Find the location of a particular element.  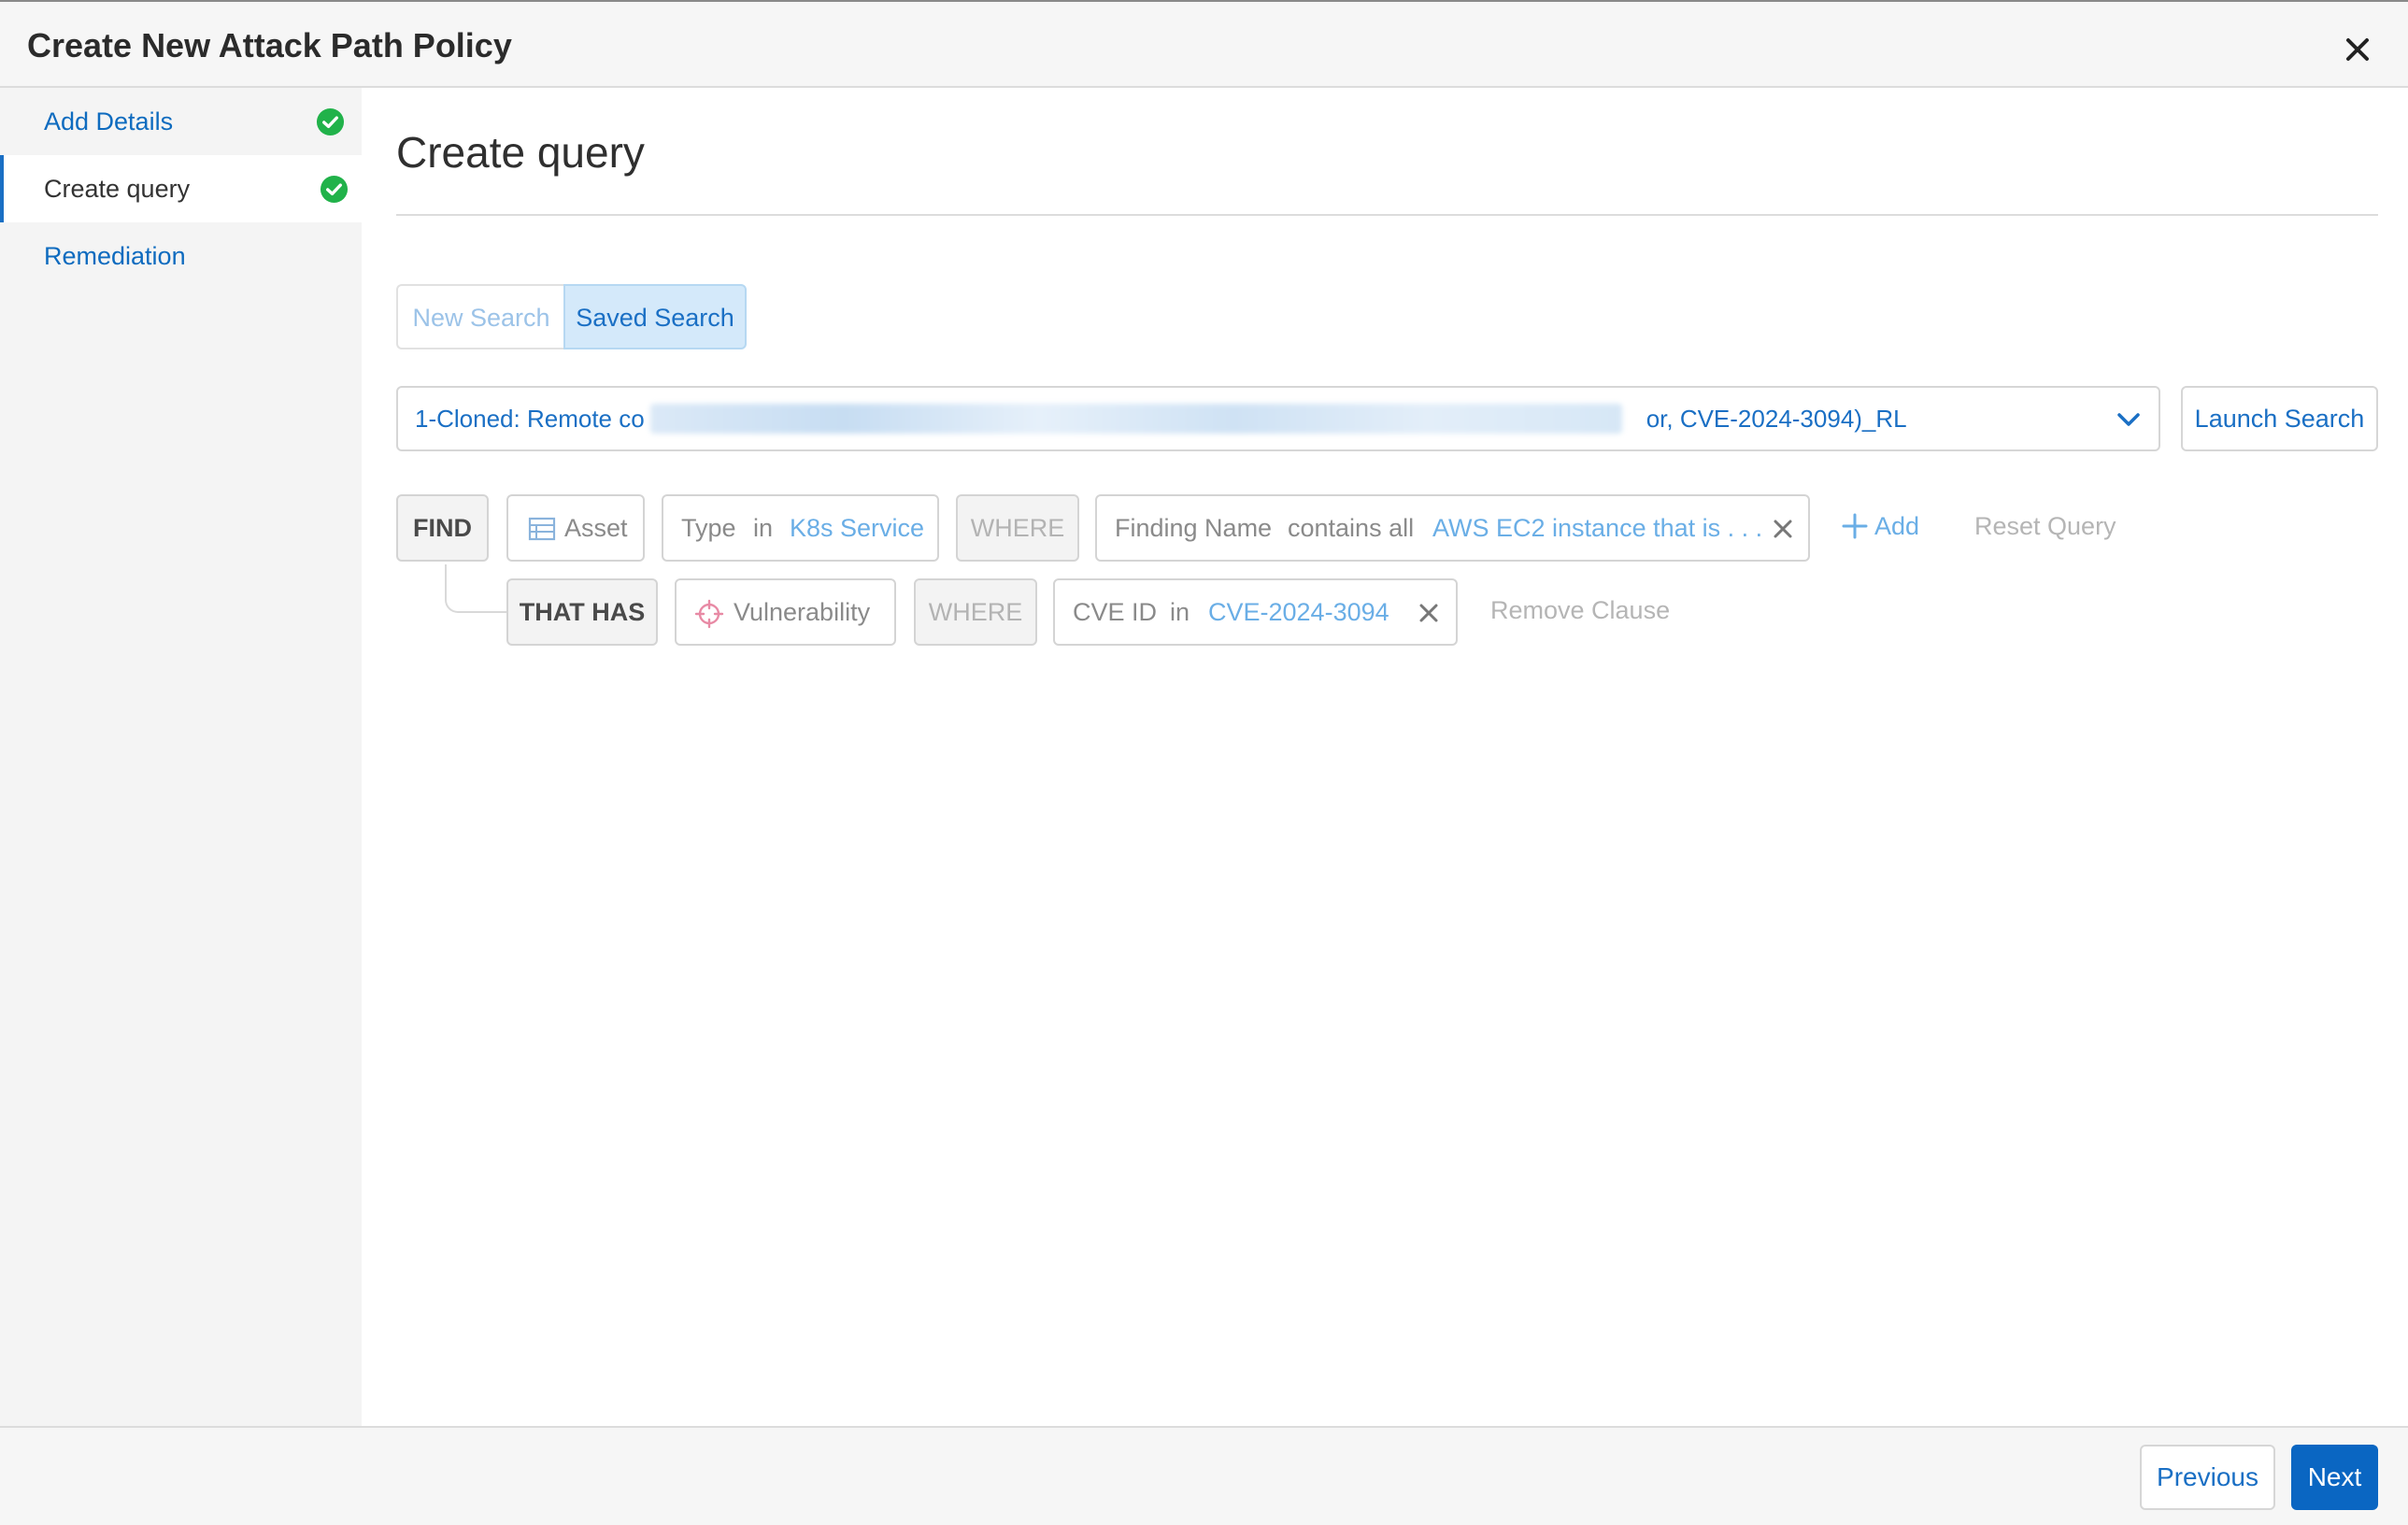

previous-button: Previous is located at coordinates (2207, 1477).